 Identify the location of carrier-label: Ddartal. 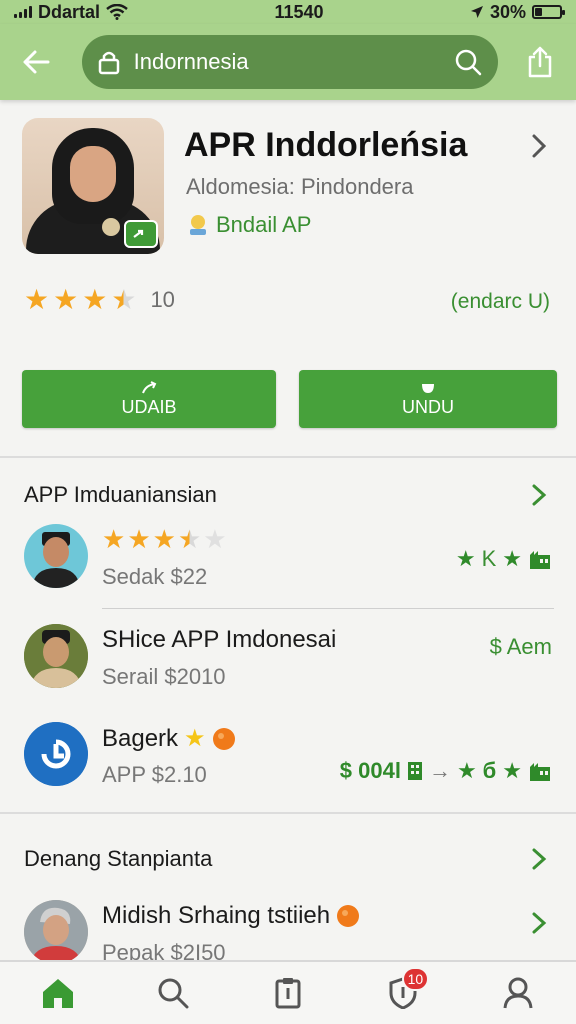
(69, 11).